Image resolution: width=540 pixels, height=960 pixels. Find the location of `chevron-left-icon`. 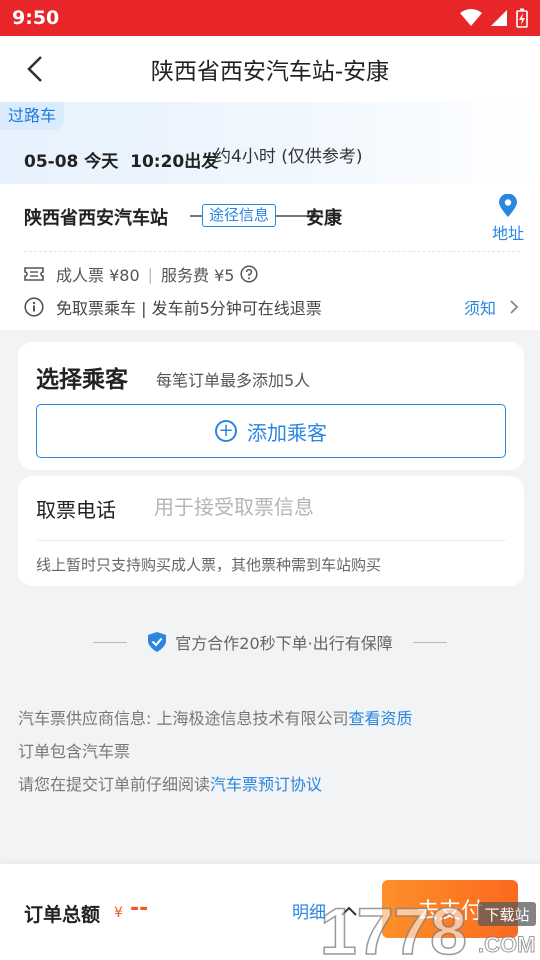

chevron-left-icon is located at coordinates (34, 69).